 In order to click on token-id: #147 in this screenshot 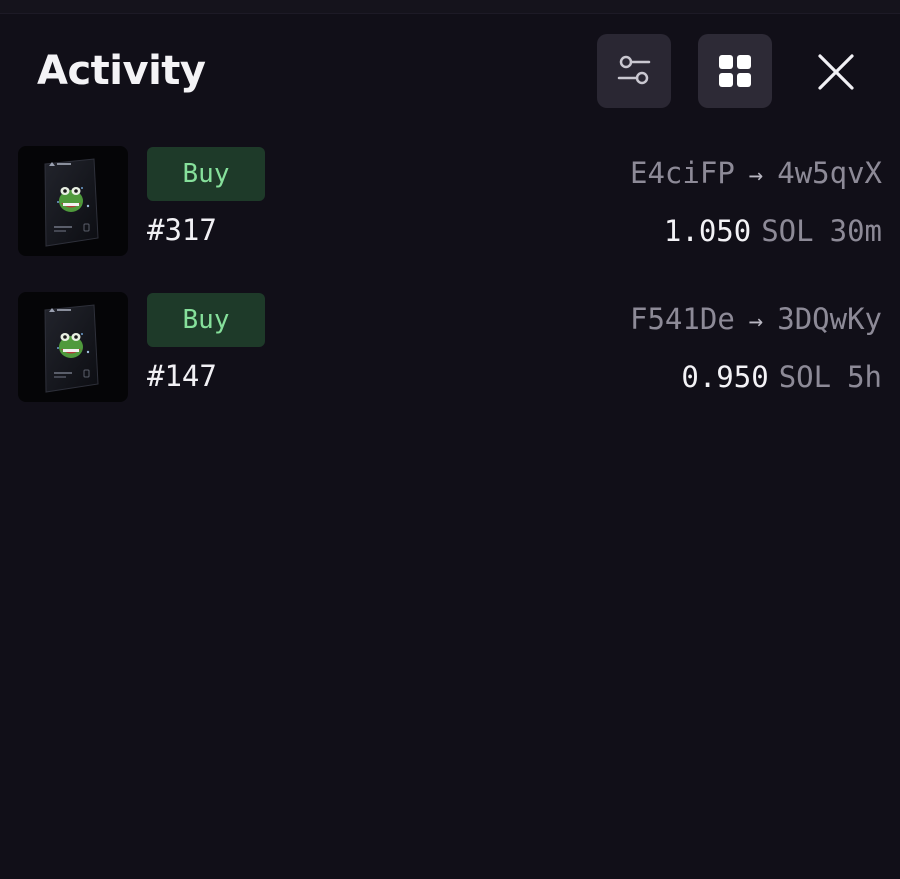, I will do `click(182, 376)`.